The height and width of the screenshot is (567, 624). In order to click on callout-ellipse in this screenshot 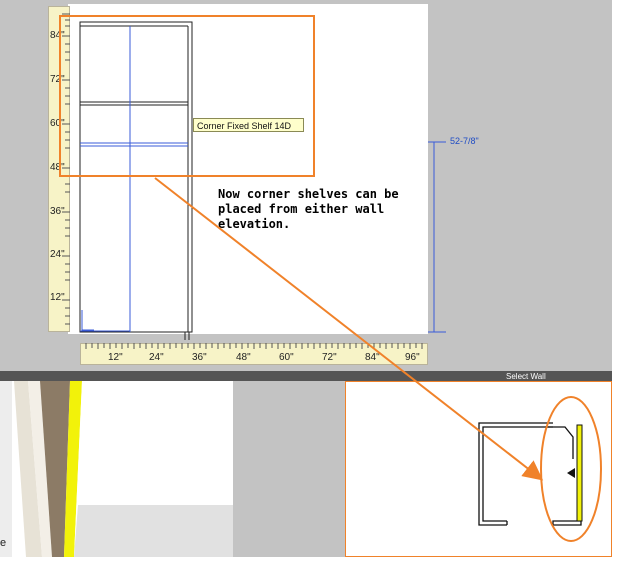, I will do `click(571, 469)`.